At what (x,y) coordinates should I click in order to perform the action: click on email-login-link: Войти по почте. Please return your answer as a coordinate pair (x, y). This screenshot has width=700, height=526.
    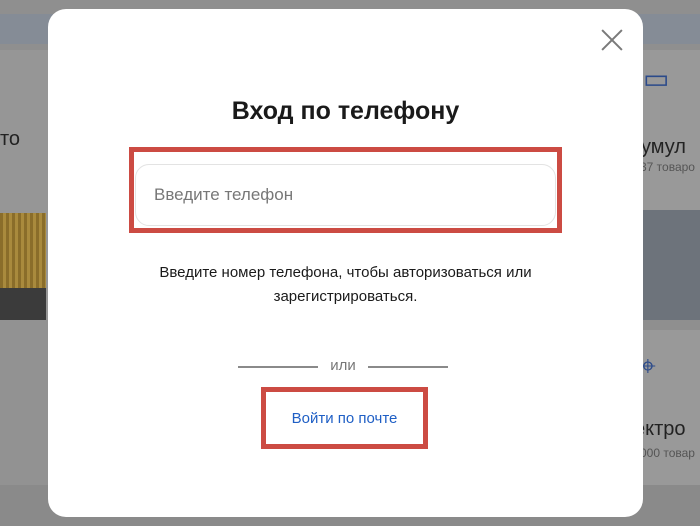
    Looking at the image, I should click on (344, 418).